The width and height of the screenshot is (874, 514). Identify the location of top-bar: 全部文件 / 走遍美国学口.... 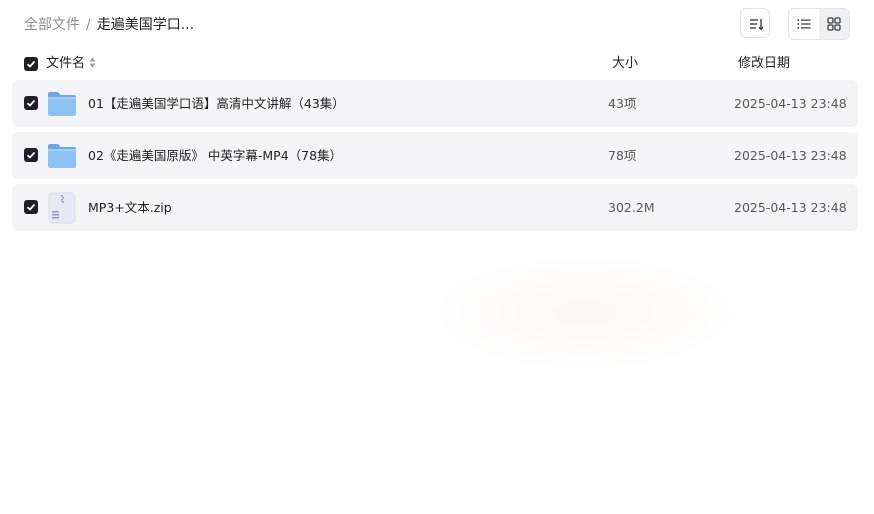
(437, 24).